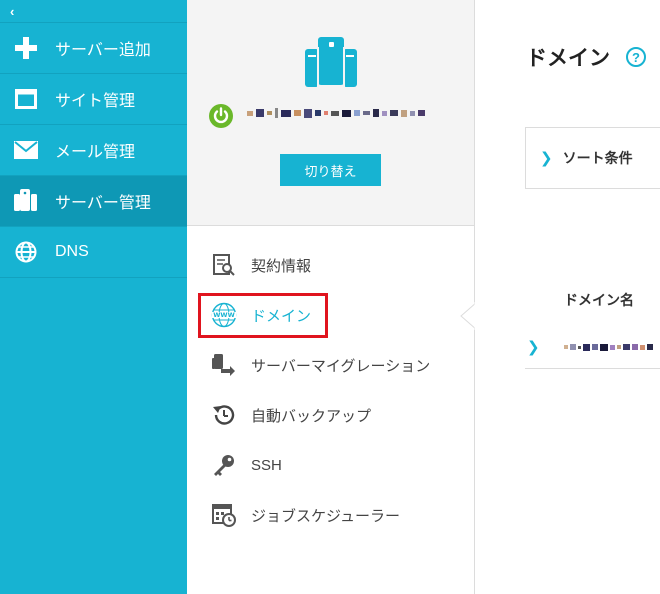 Image resolution: width=660 pixels, height=594 pixels. What do you see at coordinates (224, 465) in the screenshot?
I see `key-icon` at bounding box center [224, 465].